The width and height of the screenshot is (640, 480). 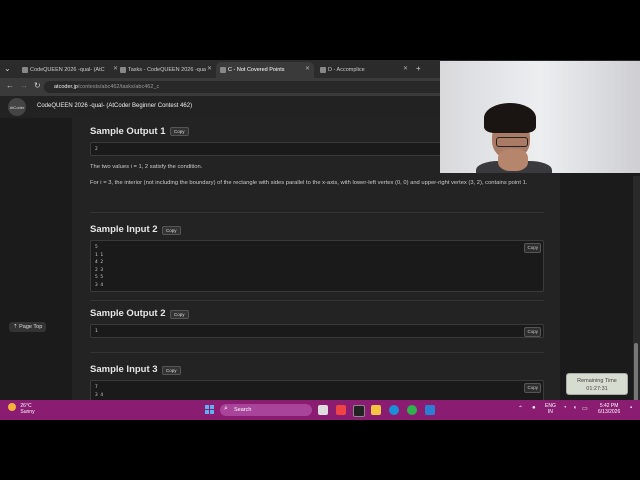 I want to click on notification-icon: ▪, so click(x=631, y=408).